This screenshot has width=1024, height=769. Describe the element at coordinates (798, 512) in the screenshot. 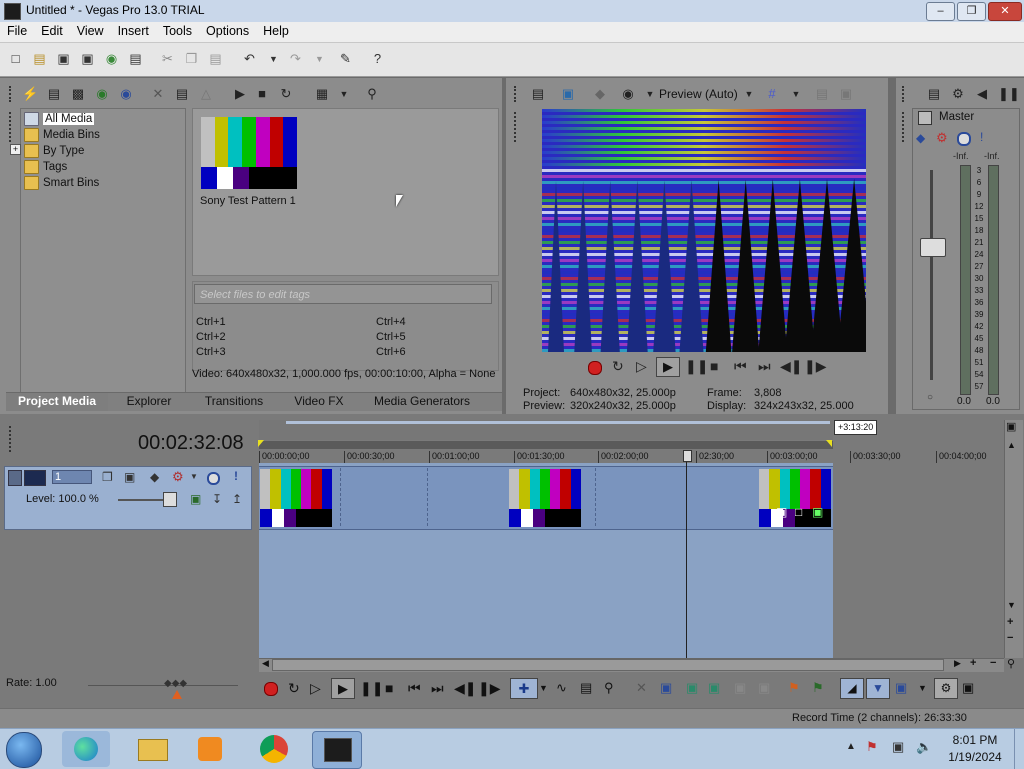

I see `event-fx-icon: □` at that location.